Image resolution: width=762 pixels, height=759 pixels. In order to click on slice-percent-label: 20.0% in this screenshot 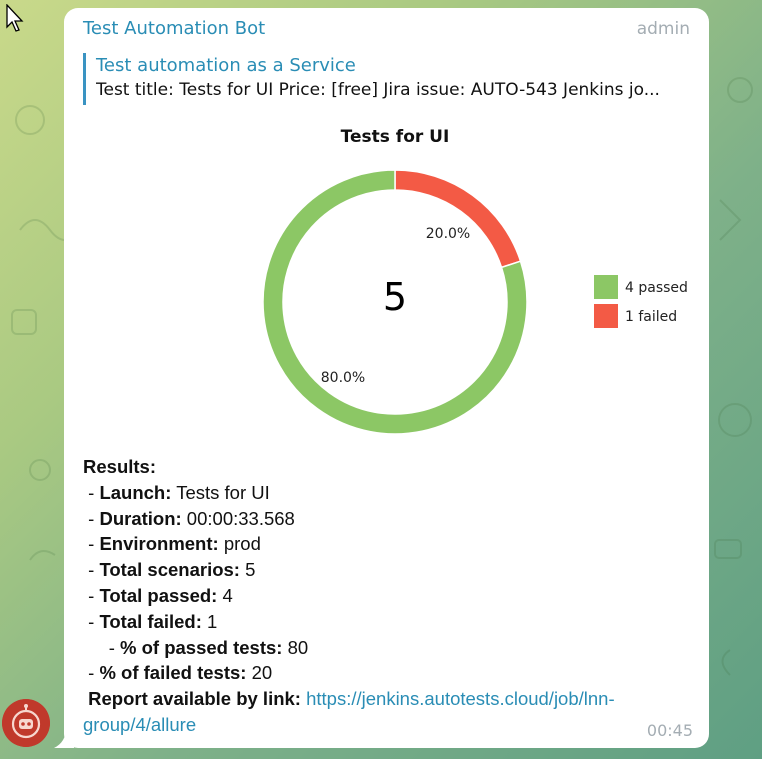, I will do `click(448, 234)`.